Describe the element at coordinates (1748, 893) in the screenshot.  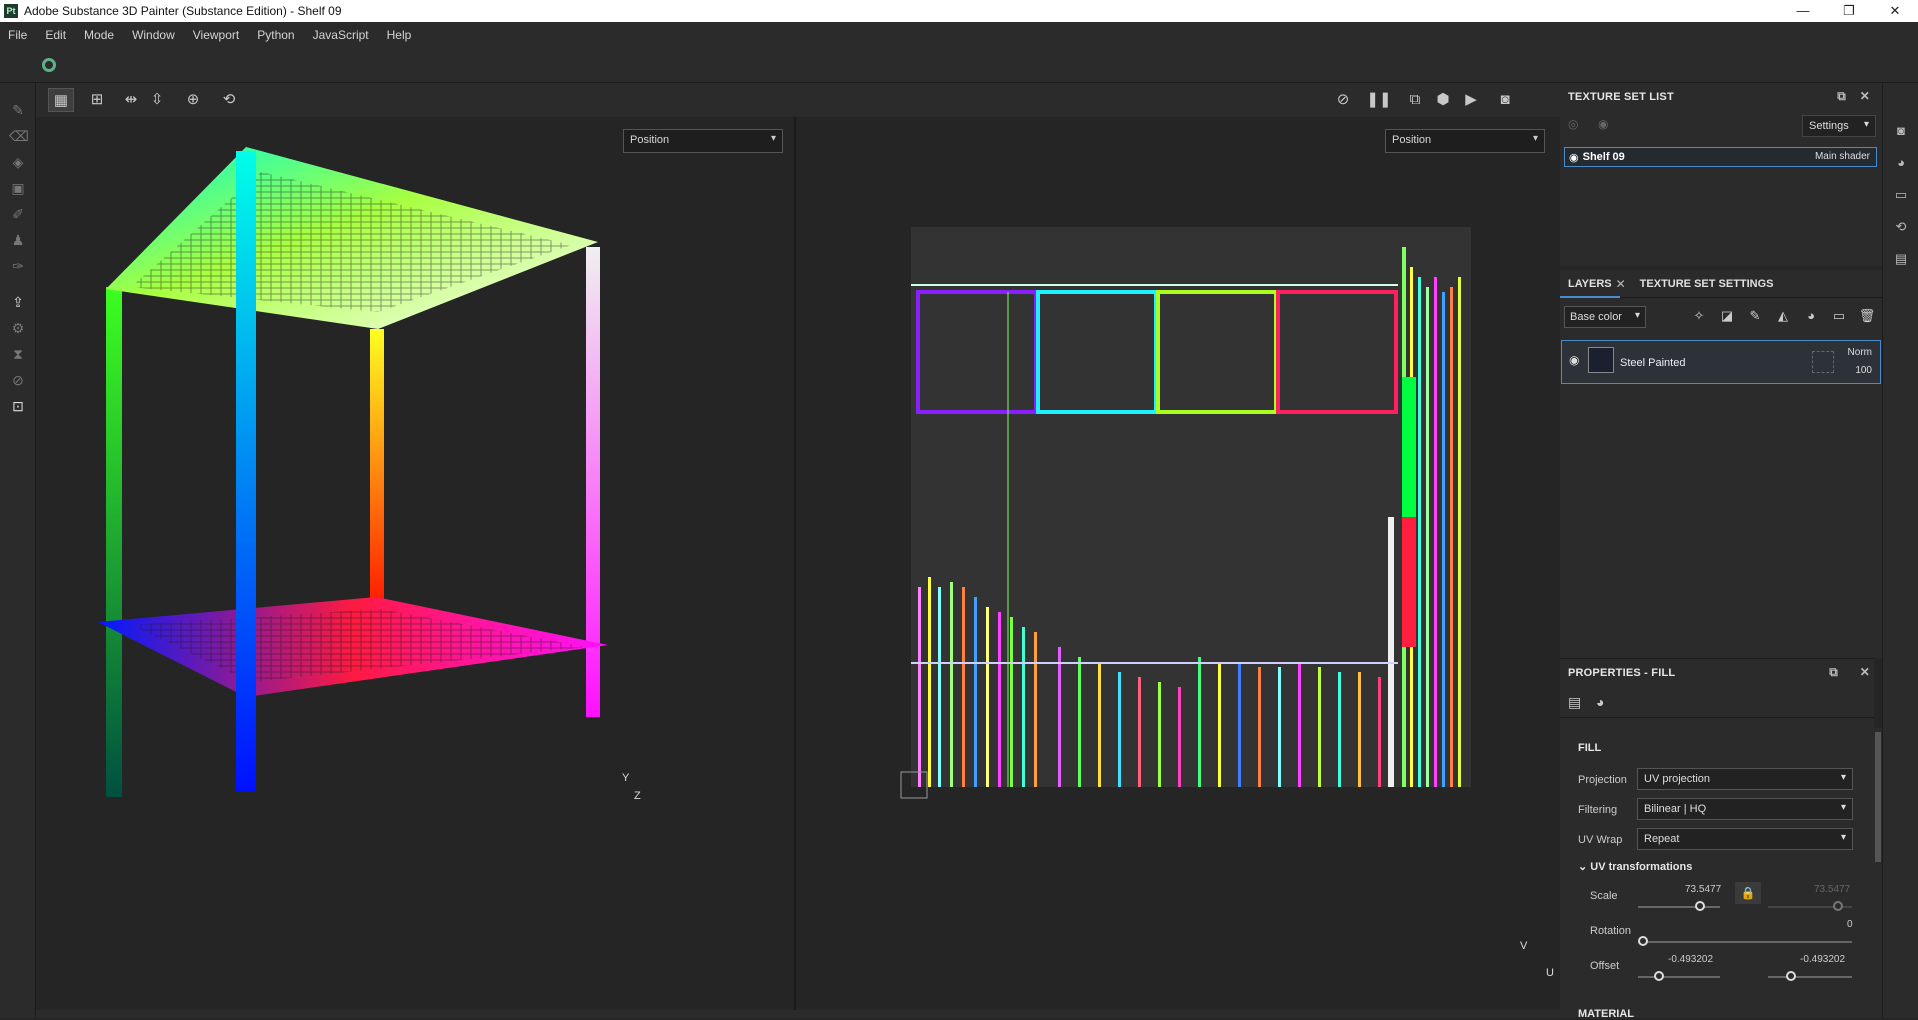
I see `lock-icon: 🔒` at that location.